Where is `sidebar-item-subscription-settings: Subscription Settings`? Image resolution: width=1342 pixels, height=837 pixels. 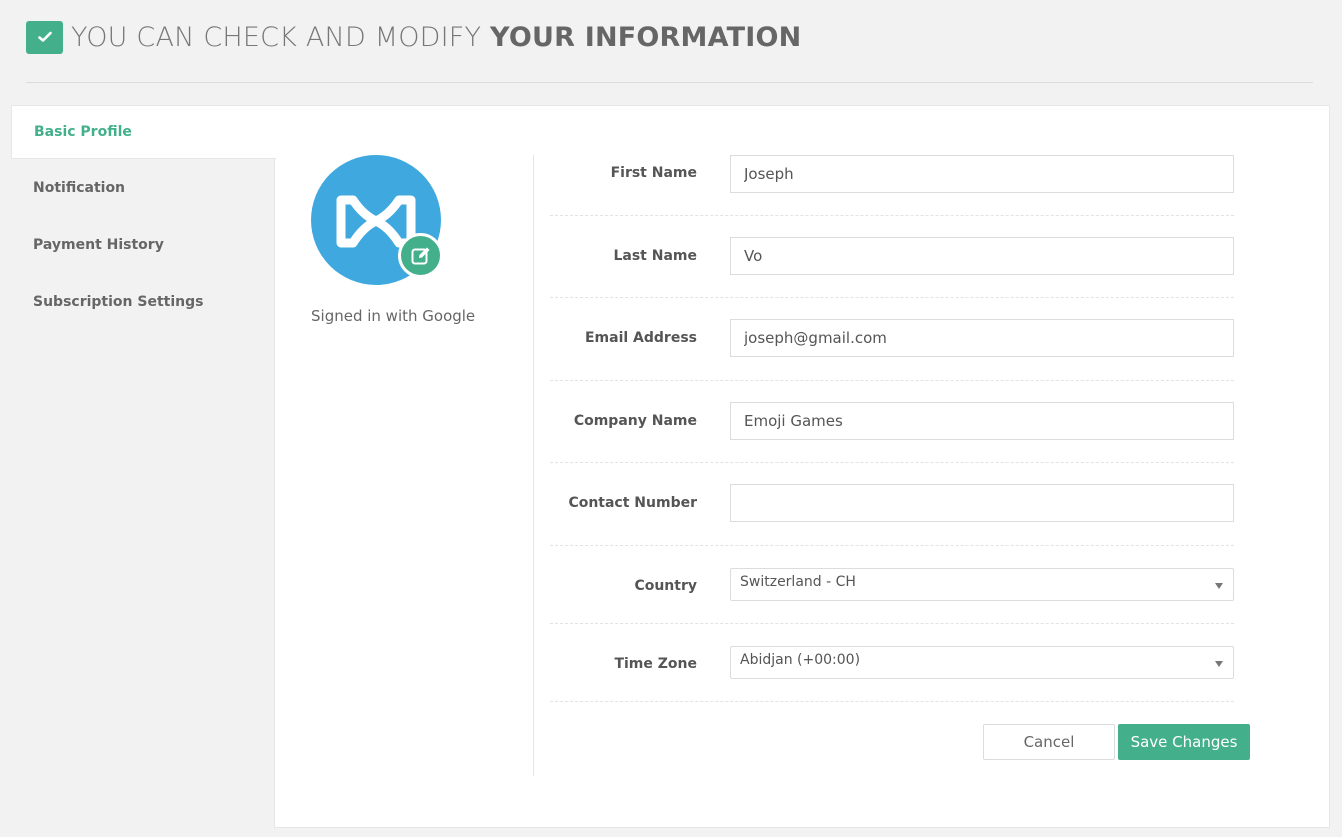
sidebar-item-subscription-settings: Subscription Settings is located at coordinates (143, 301).